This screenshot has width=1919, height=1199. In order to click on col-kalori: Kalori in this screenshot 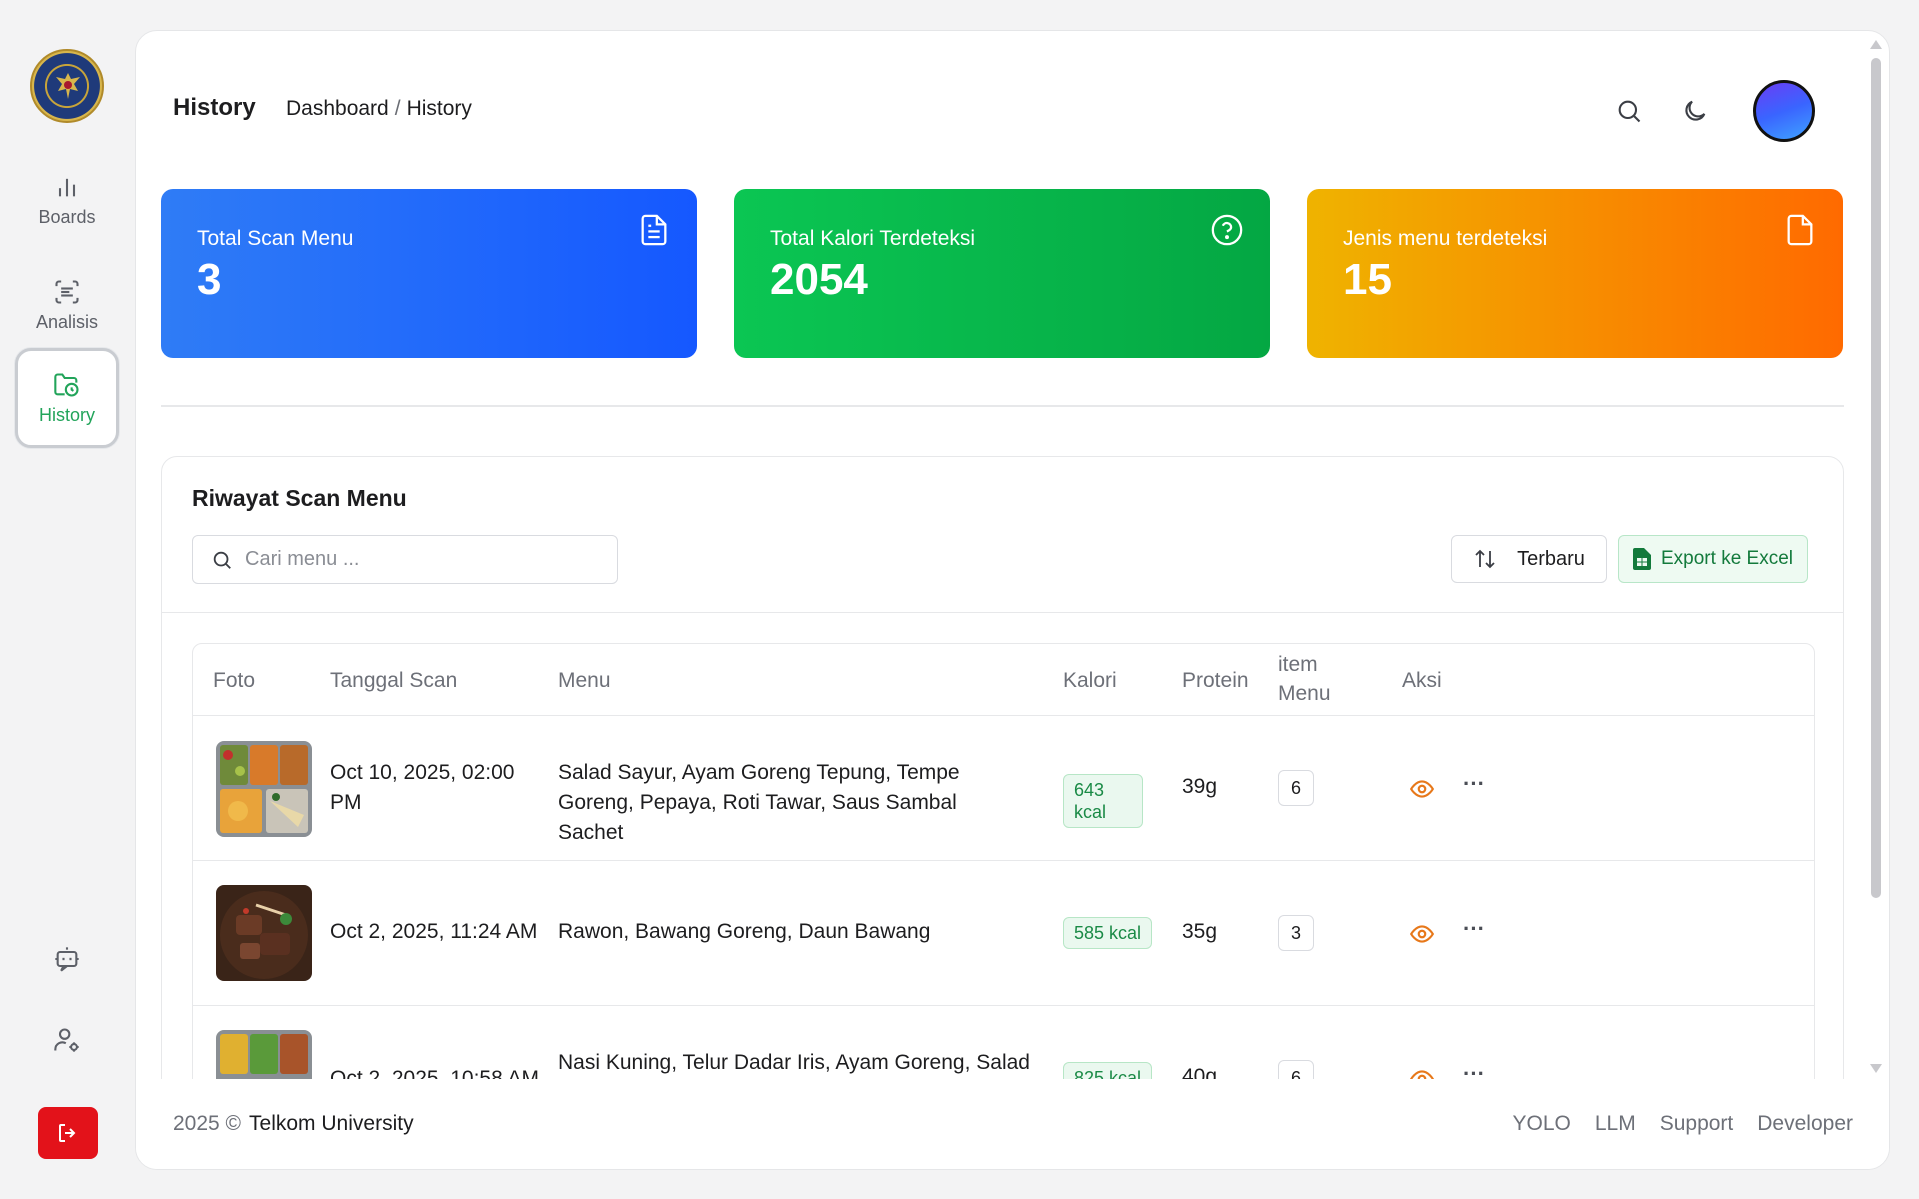, I will do `click(1090, 680)`.